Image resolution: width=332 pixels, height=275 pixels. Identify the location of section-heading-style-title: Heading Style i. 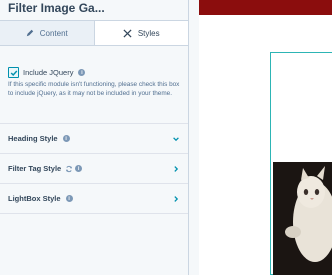
(39, 138).